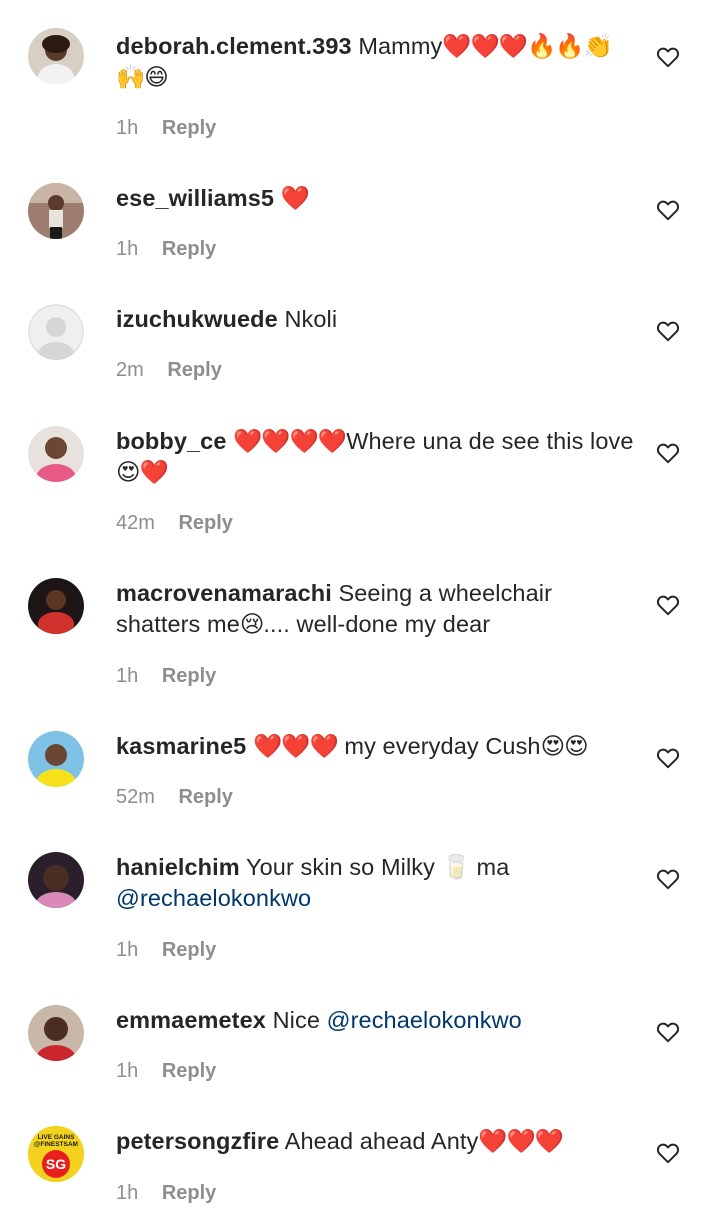 The height and width of the screenshot is (1216, 720). I want to click on comment-body: petersongzfire Ahead ahead Anty❤️❤️❤️, so click(376, 1141).